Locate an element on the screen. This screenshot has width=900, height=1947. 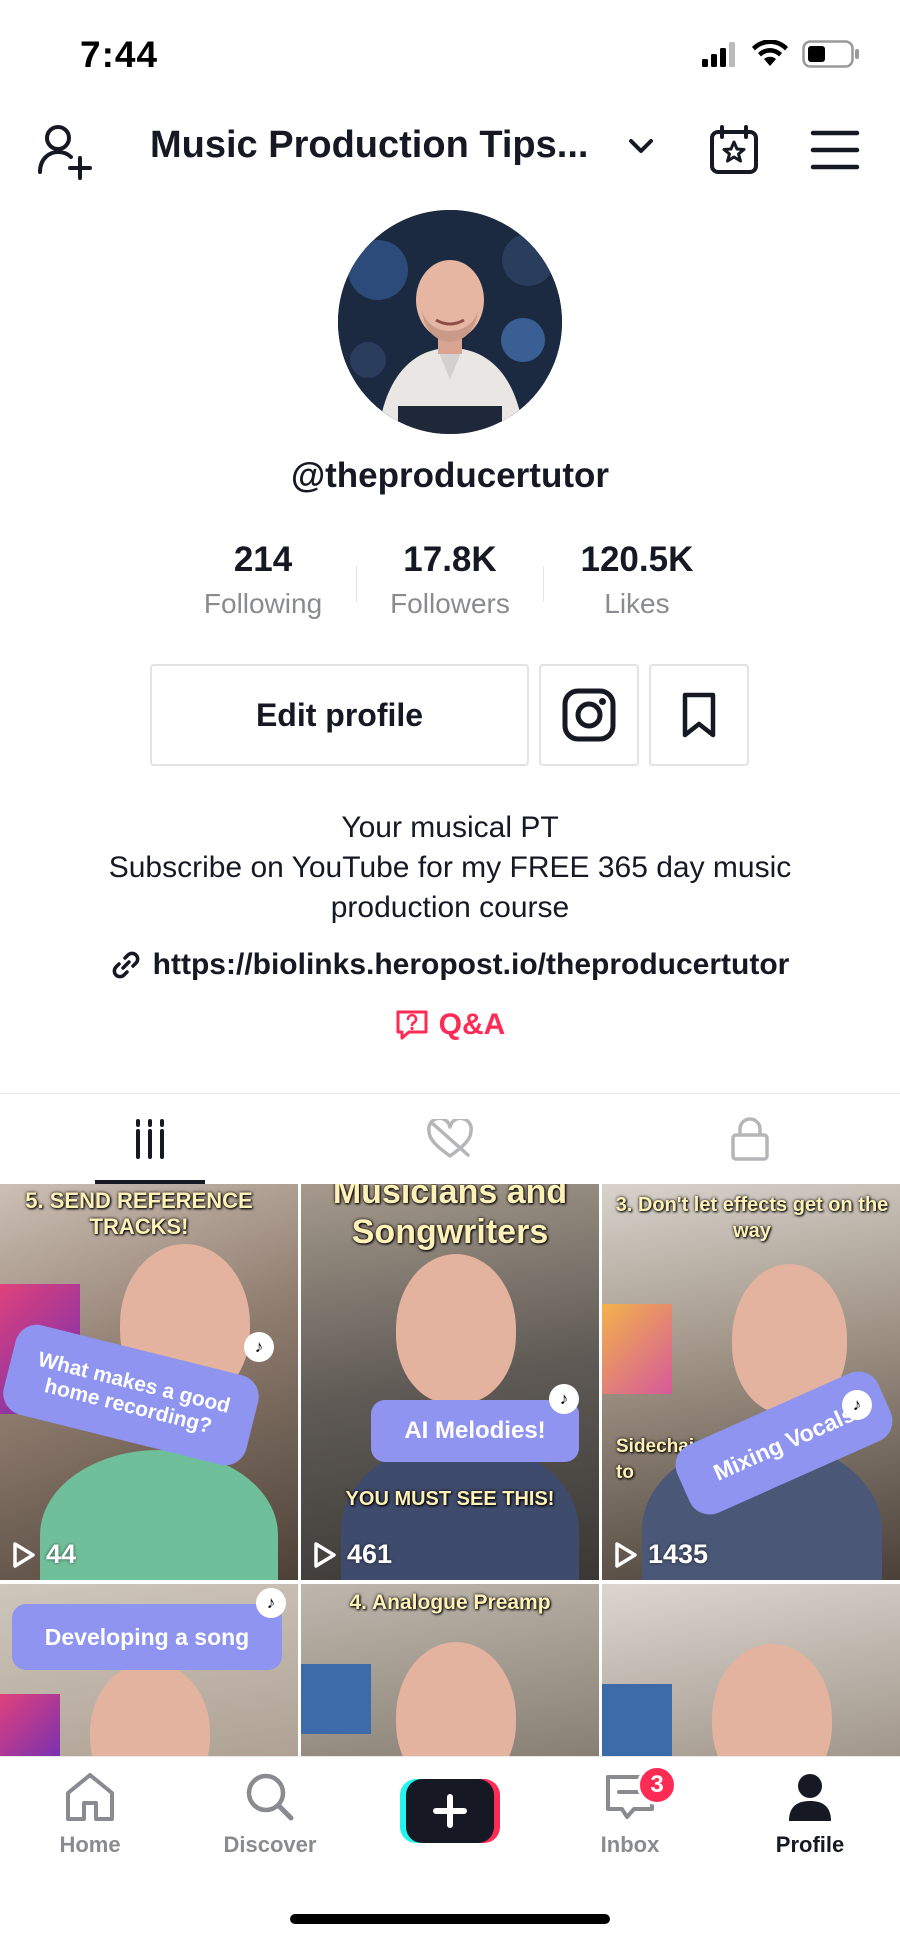
view-count: 1435 is located at coordinates (661, 1554).